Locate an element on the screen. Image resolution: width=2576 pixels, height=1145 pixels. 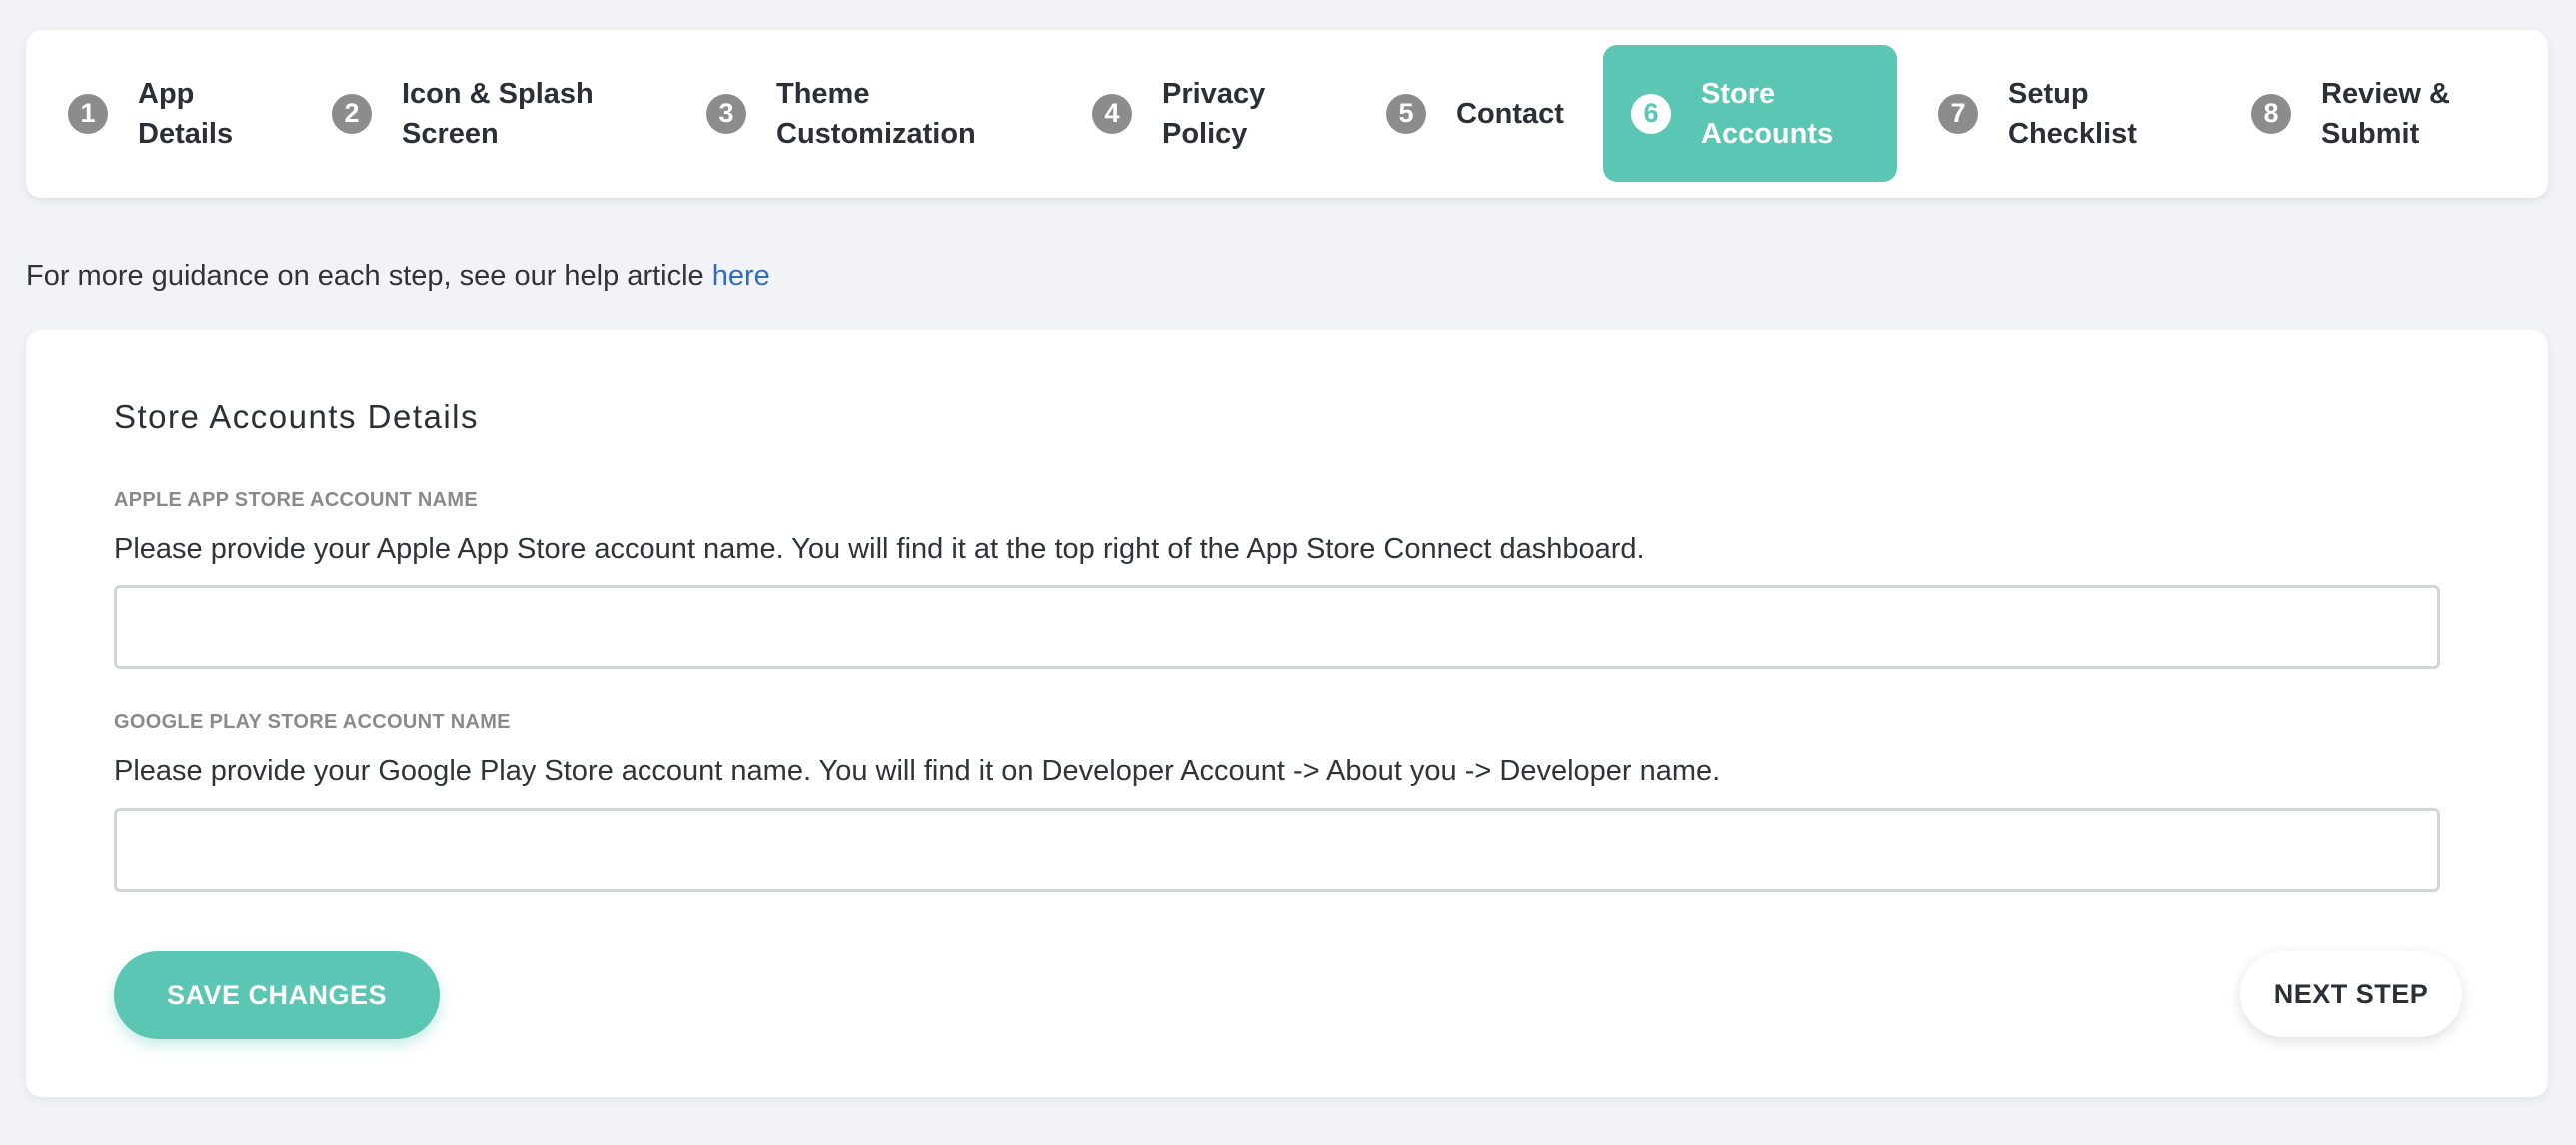
apple-account-label: APPLE APP STORE ACCOUNT NAME is located at coordinates (296, 500).